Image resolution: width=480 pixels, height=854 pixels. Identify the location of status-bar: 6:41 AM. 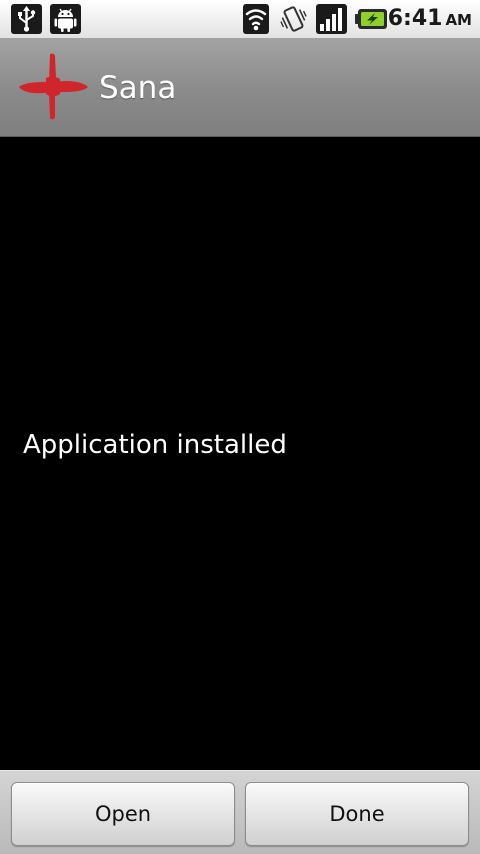
(240, 19).